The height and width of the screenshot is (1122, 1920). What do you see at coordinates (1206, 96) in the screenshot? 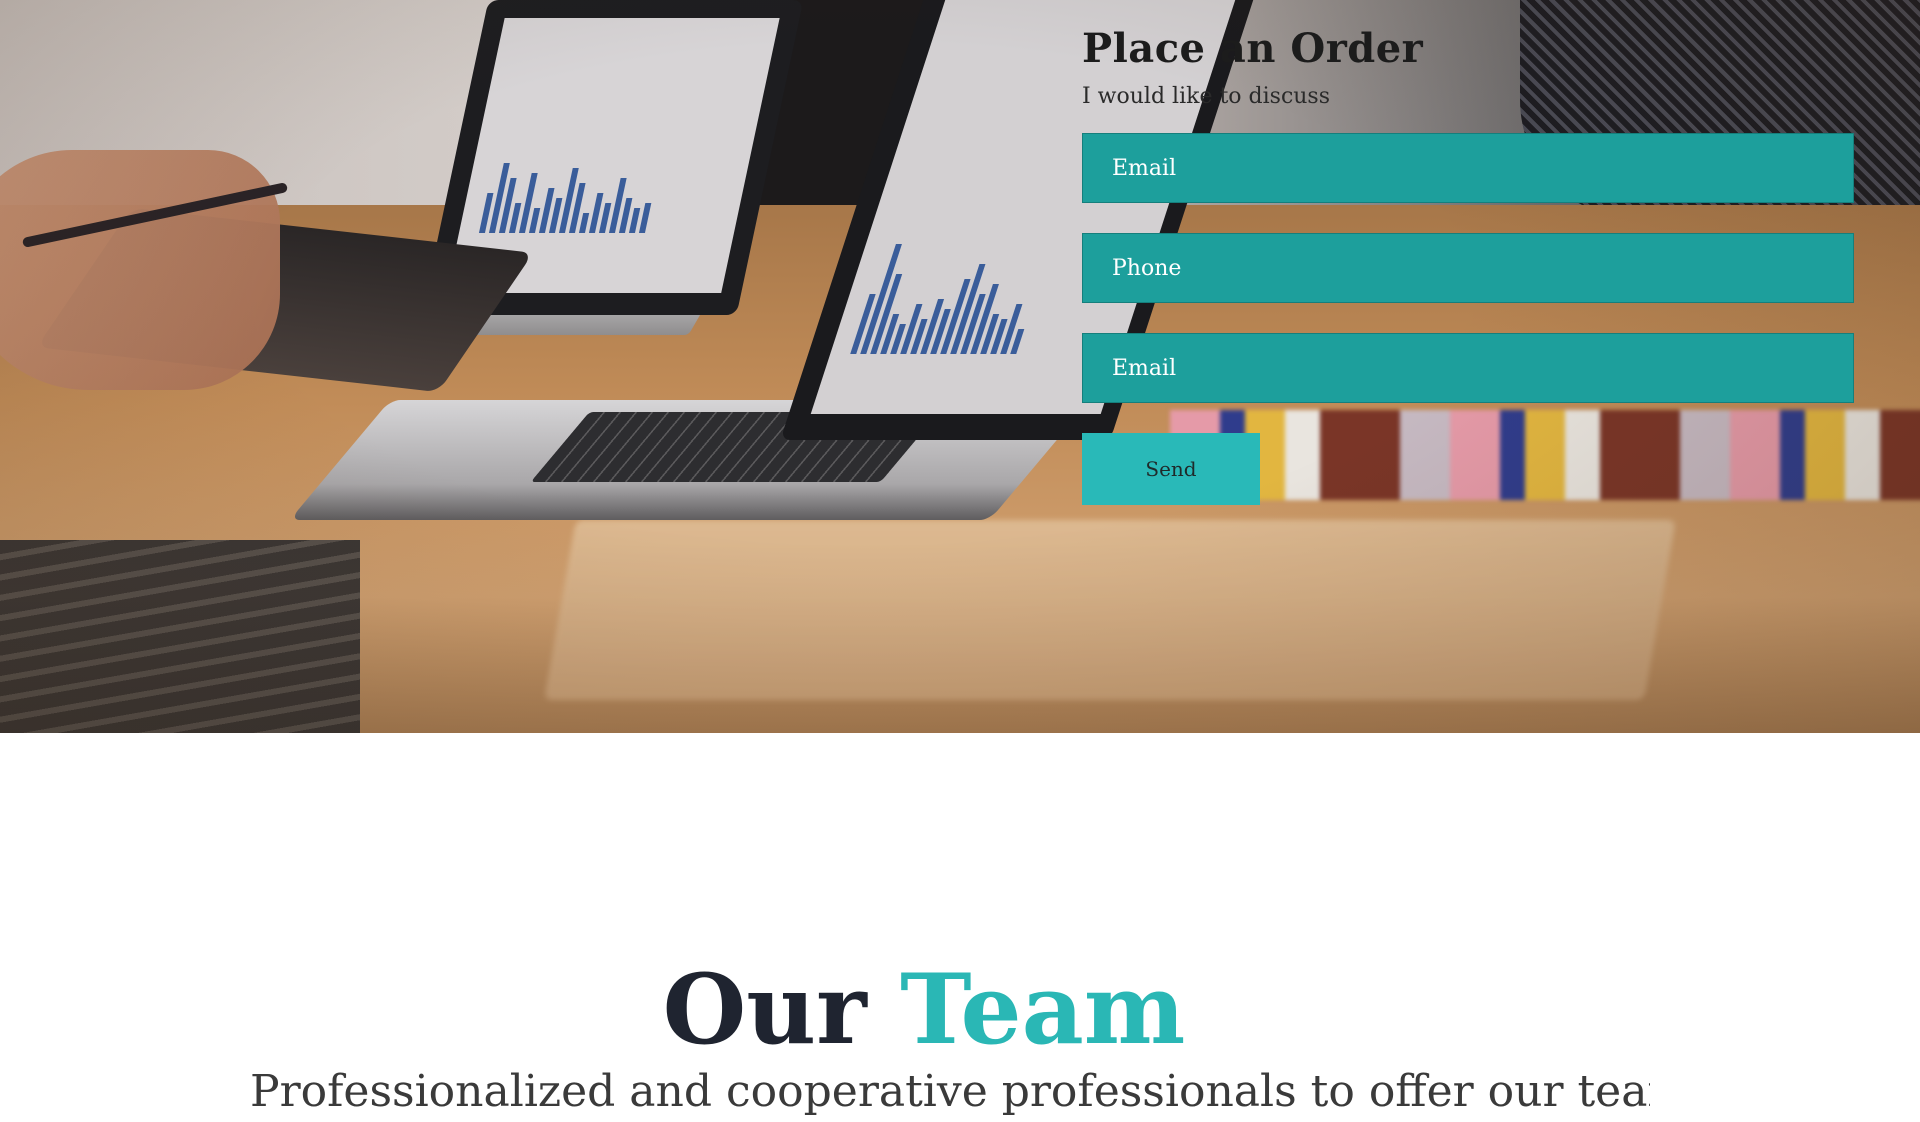
I see `order-form-subtitle: I would like to discuss` at bounding box center [1206, 96].